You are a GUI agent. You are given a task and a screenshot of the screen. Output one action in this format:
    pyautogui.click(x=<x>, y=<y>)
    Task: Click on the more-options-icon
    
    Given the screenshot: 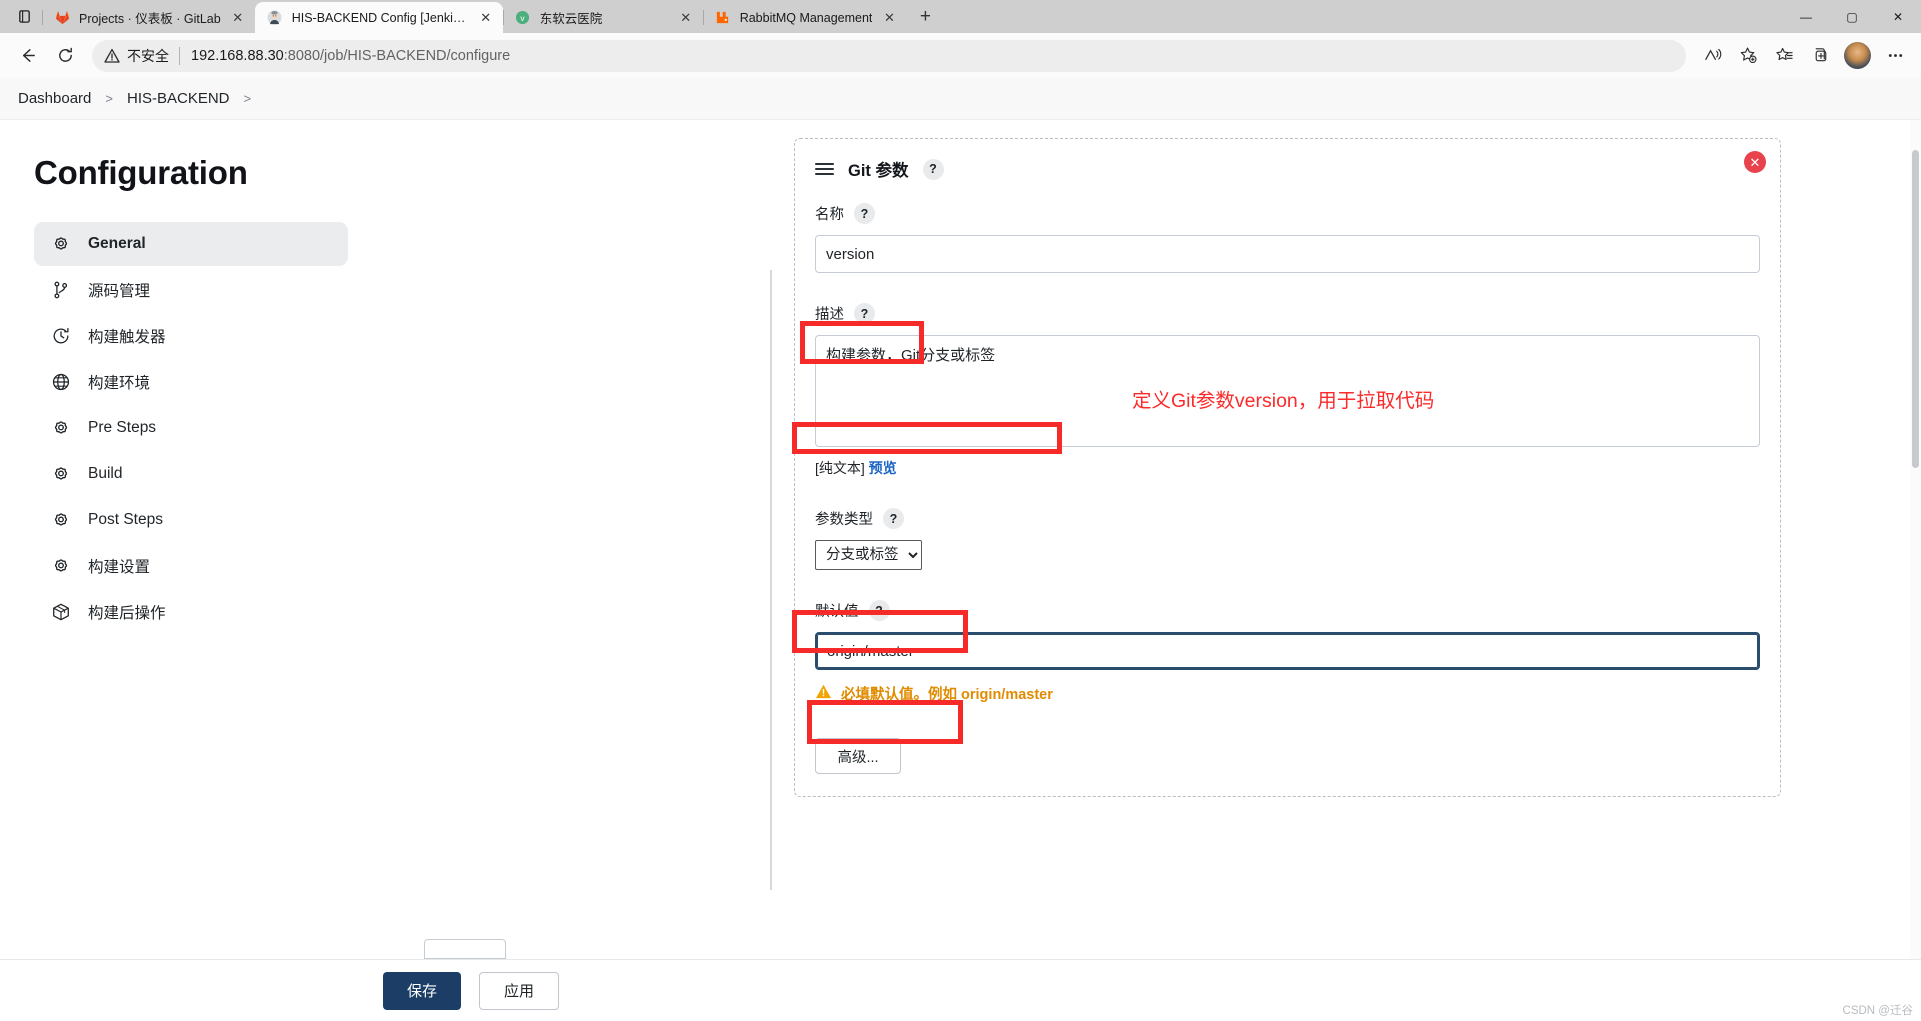 What is the action you would take?
    pyautogui.click(x=1895, y=56)
    